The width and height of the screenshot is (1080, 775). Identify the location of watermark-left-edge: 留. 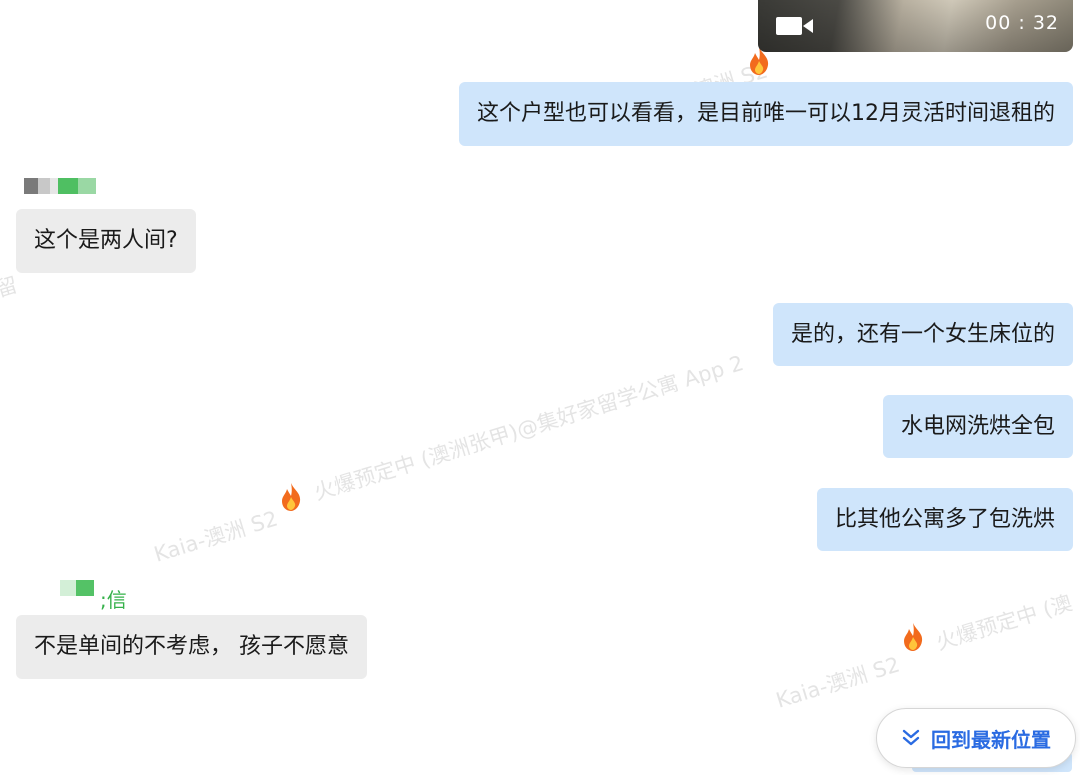
(10, 287).